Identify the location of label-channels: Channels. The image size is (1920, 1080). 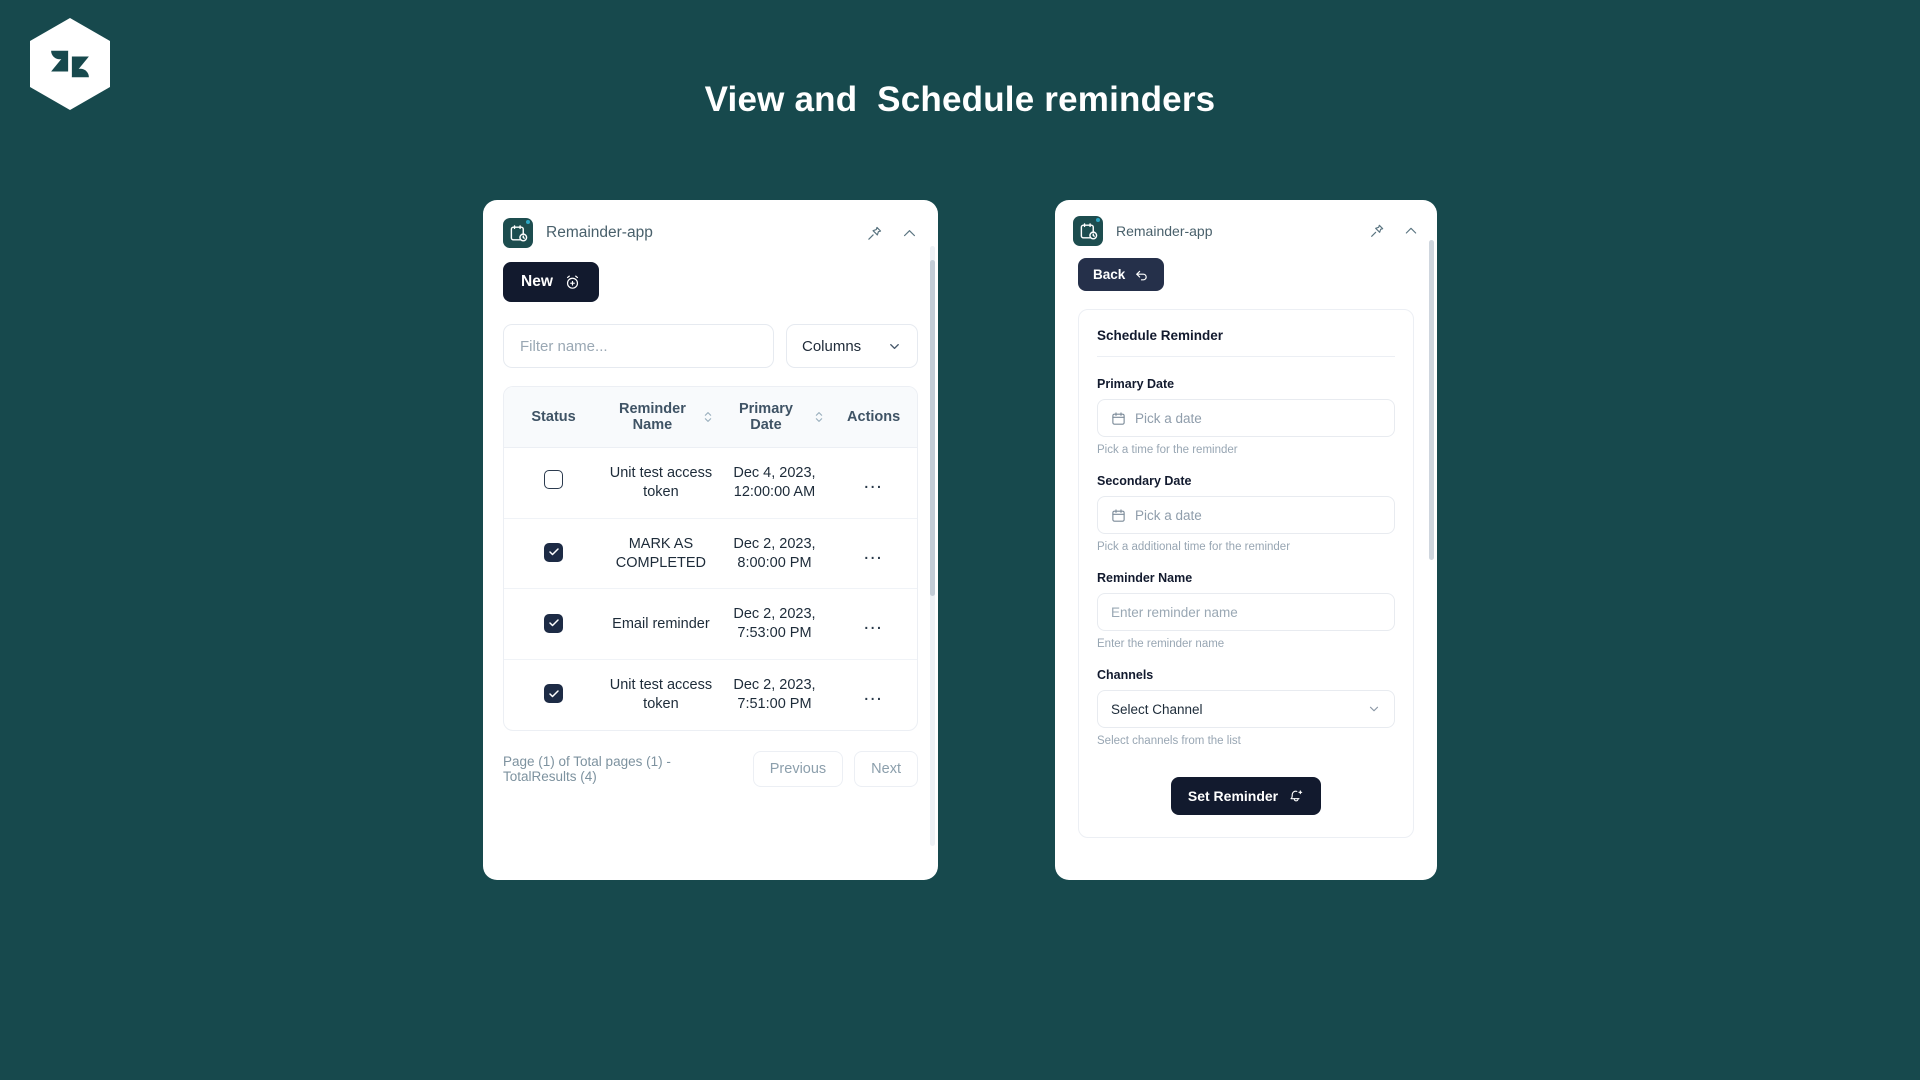
(1125, 675).